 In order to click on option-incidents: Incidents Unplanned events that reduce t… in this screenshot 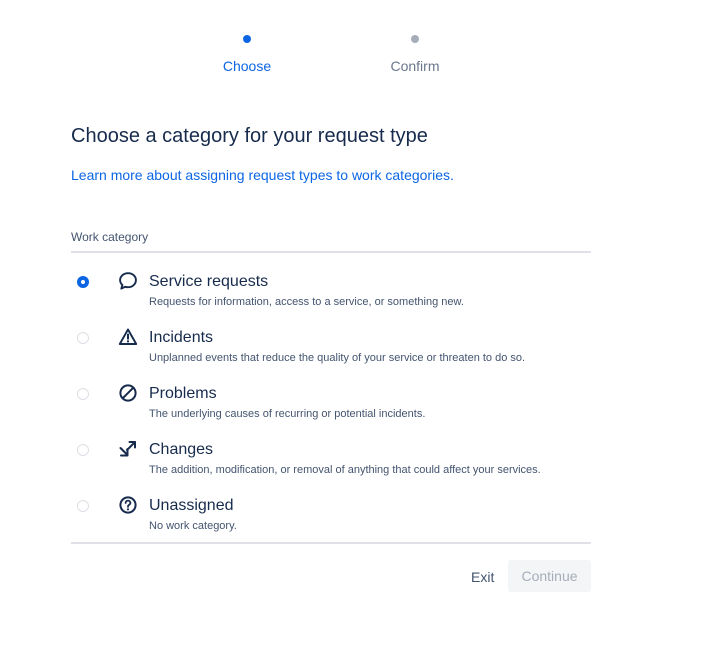, I will do `click(331, 346)`.